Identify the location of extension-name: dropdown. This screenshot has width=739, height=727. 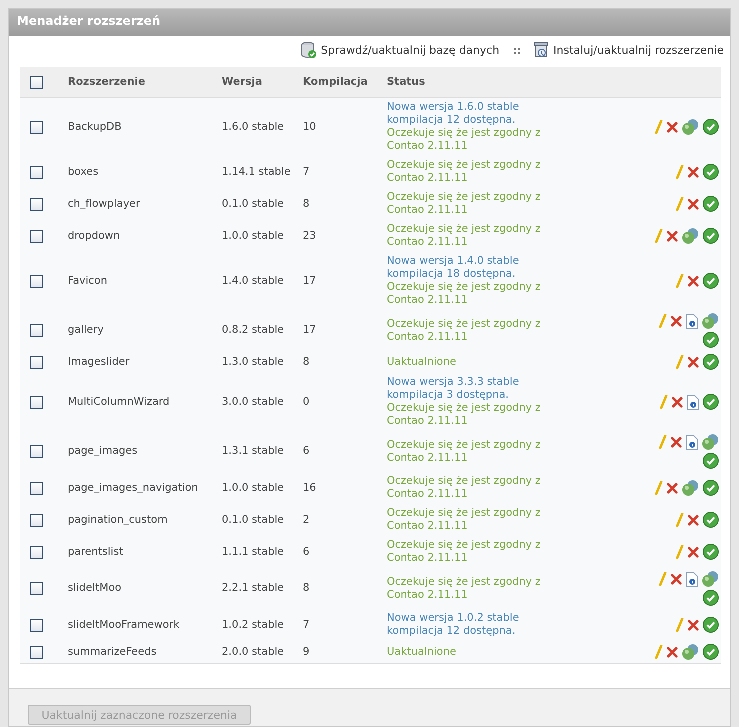
(94, 236).